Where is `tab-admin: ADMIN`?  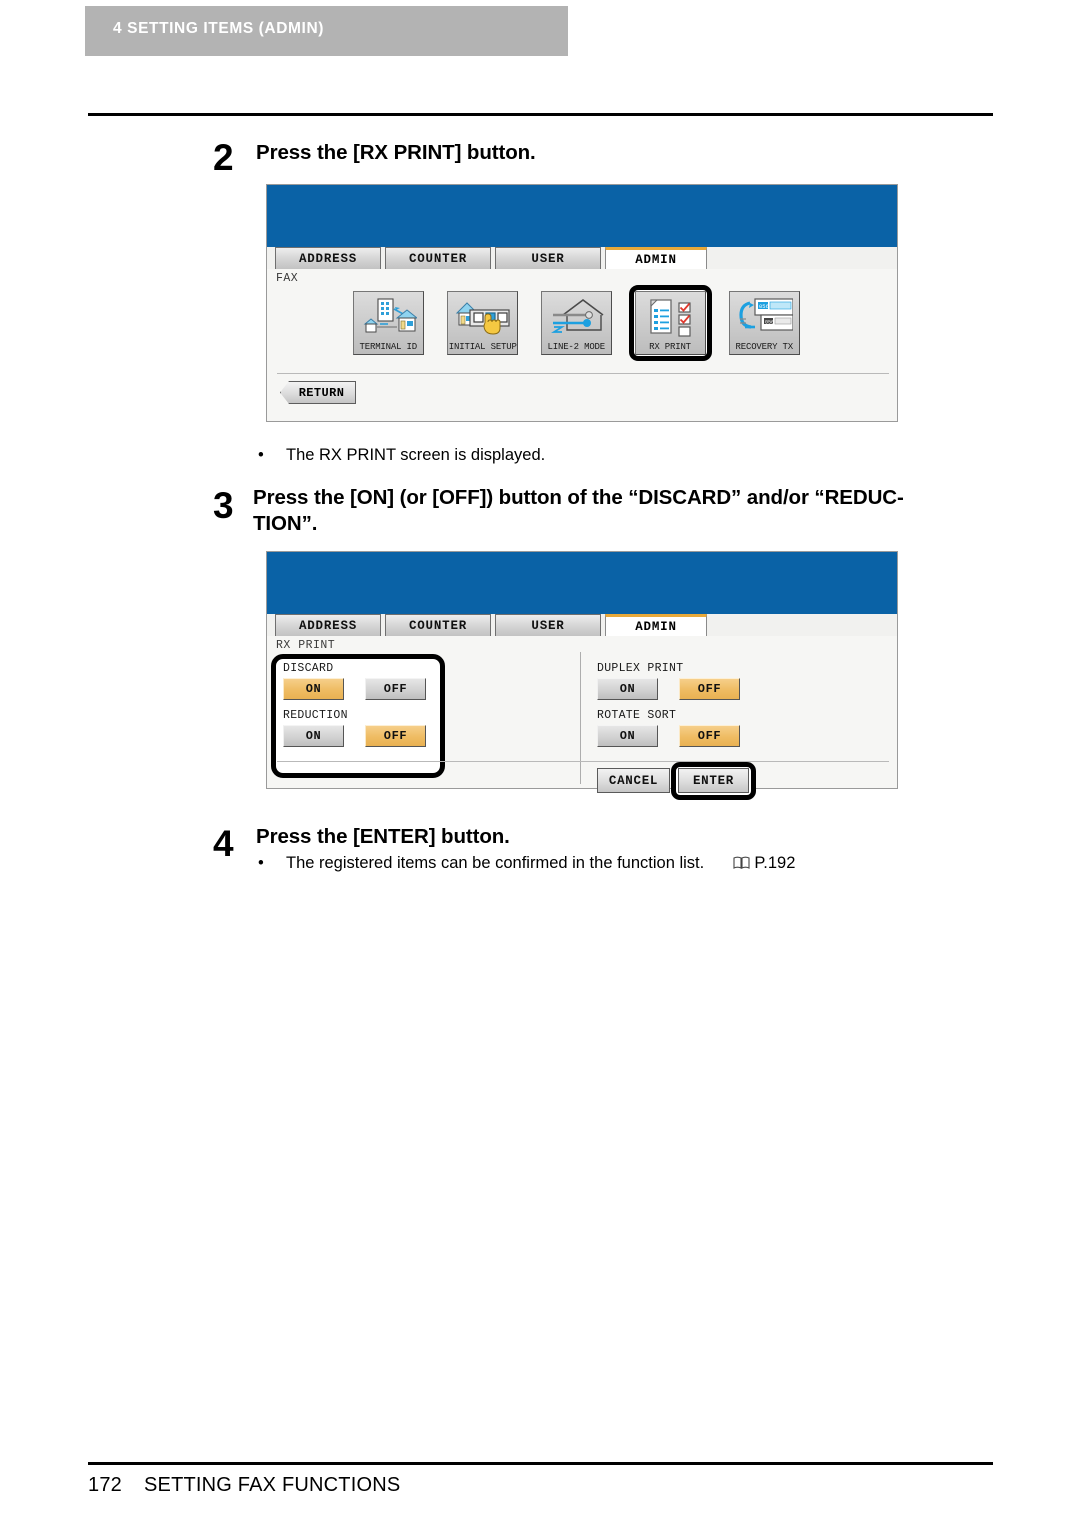
tab-admin: ADMIN is located at coordinates (656, 258).